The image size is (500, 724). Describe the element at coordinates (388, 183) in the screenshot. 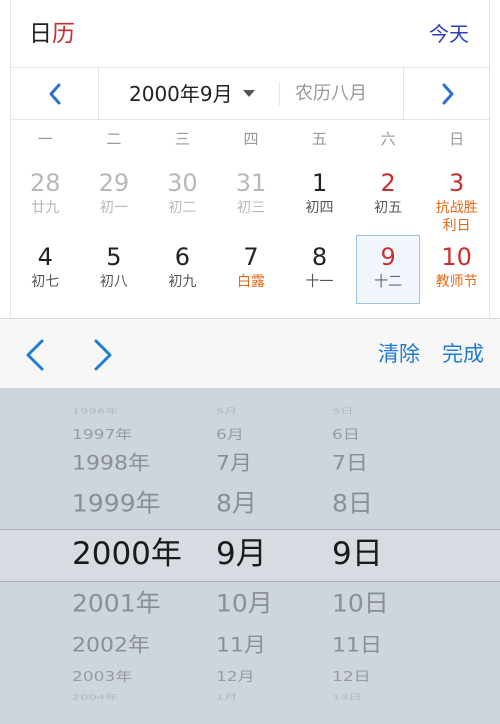

I see `day-number: 2` at that location.